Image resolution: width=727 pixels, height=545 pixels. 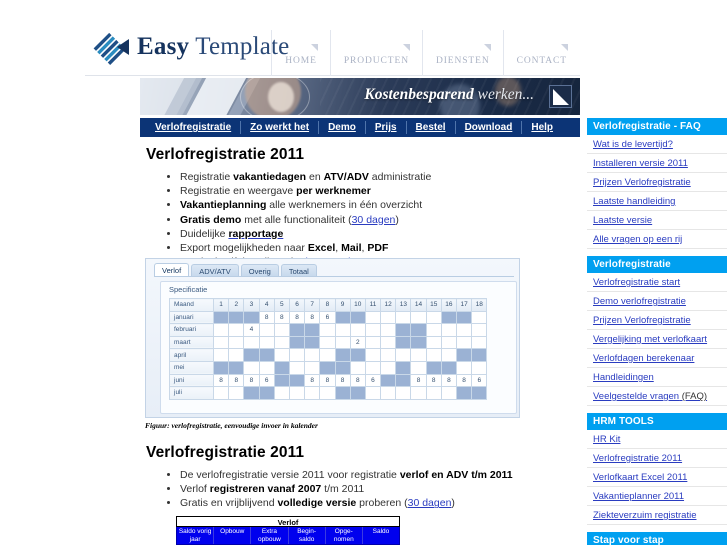 What do you see at coordinates (657, 301) in the screenshot?
I see `sidebar-link-demo-verlofregistratie: Demo verlofregistratie` at bounding box center [657, 301].